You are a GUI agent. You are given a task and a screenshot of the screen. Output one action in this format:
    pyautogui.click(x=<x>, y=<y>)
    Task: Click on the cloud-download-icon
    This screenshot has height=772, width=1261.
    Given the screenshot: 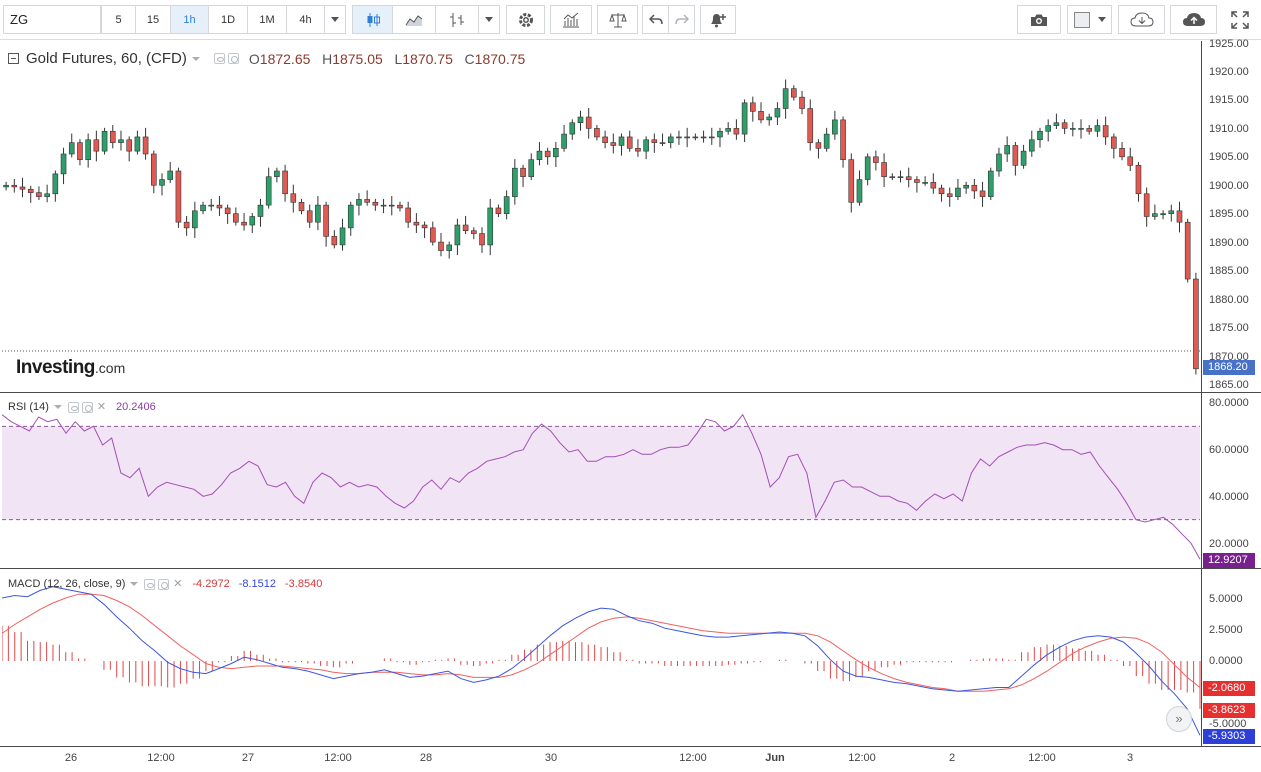 What is the action you would take?
    pyautogui.click(x=1141, y=18)
    